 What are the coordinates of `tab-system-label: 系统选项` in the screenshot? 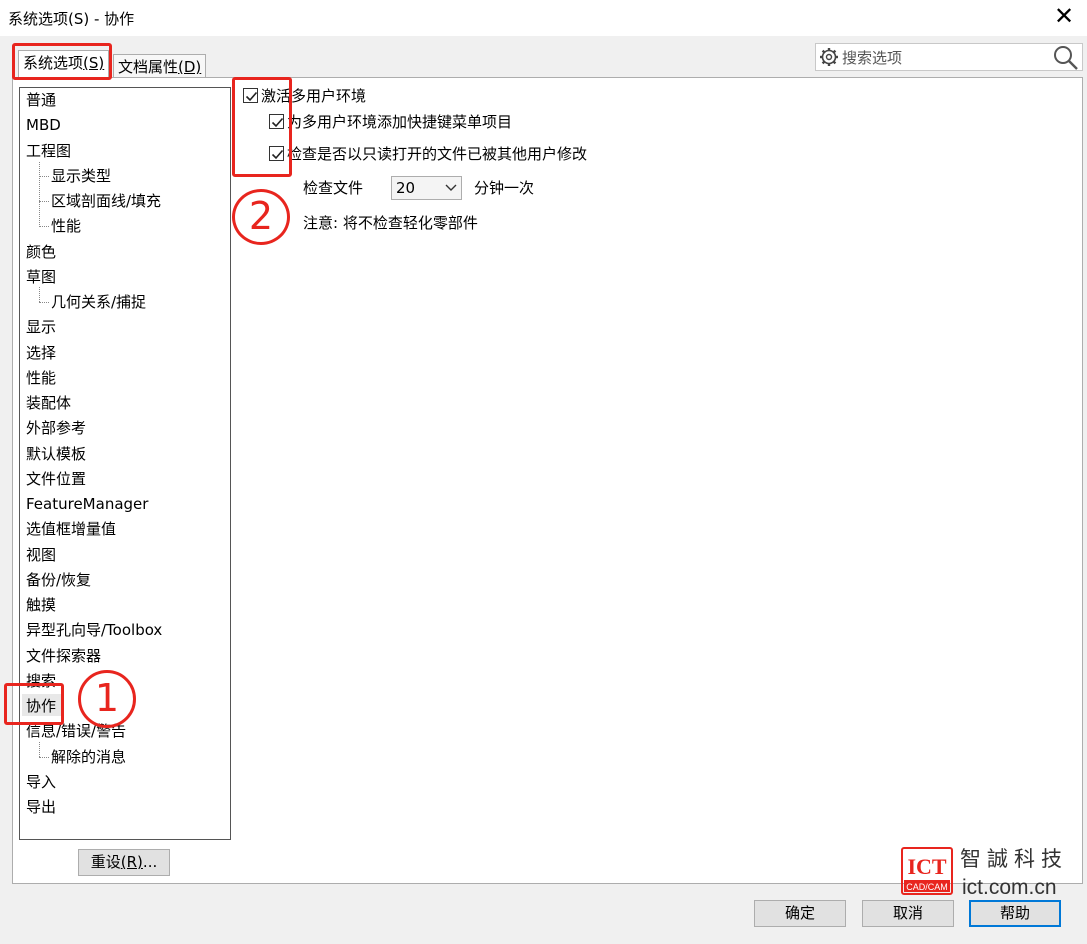 It's located at (53, 63).